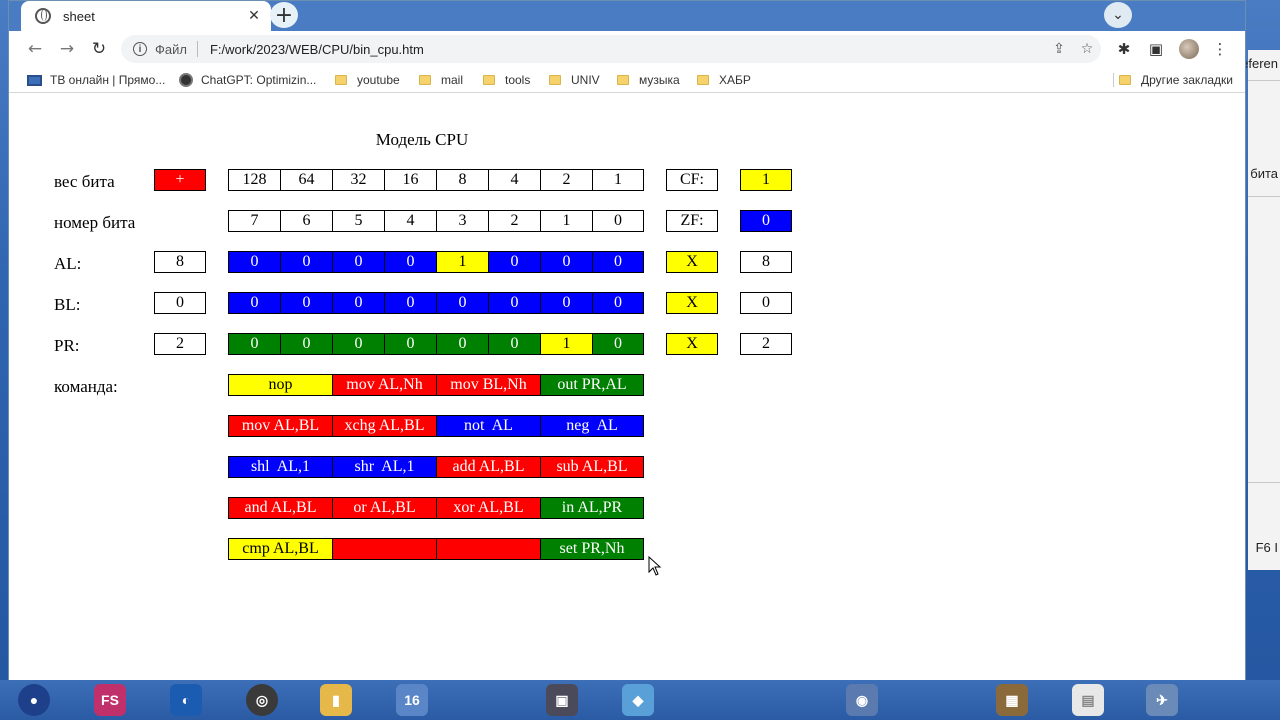  I want to click on cmd-button-mov-al-nh: mov AL,Nh, so click(384, 385).